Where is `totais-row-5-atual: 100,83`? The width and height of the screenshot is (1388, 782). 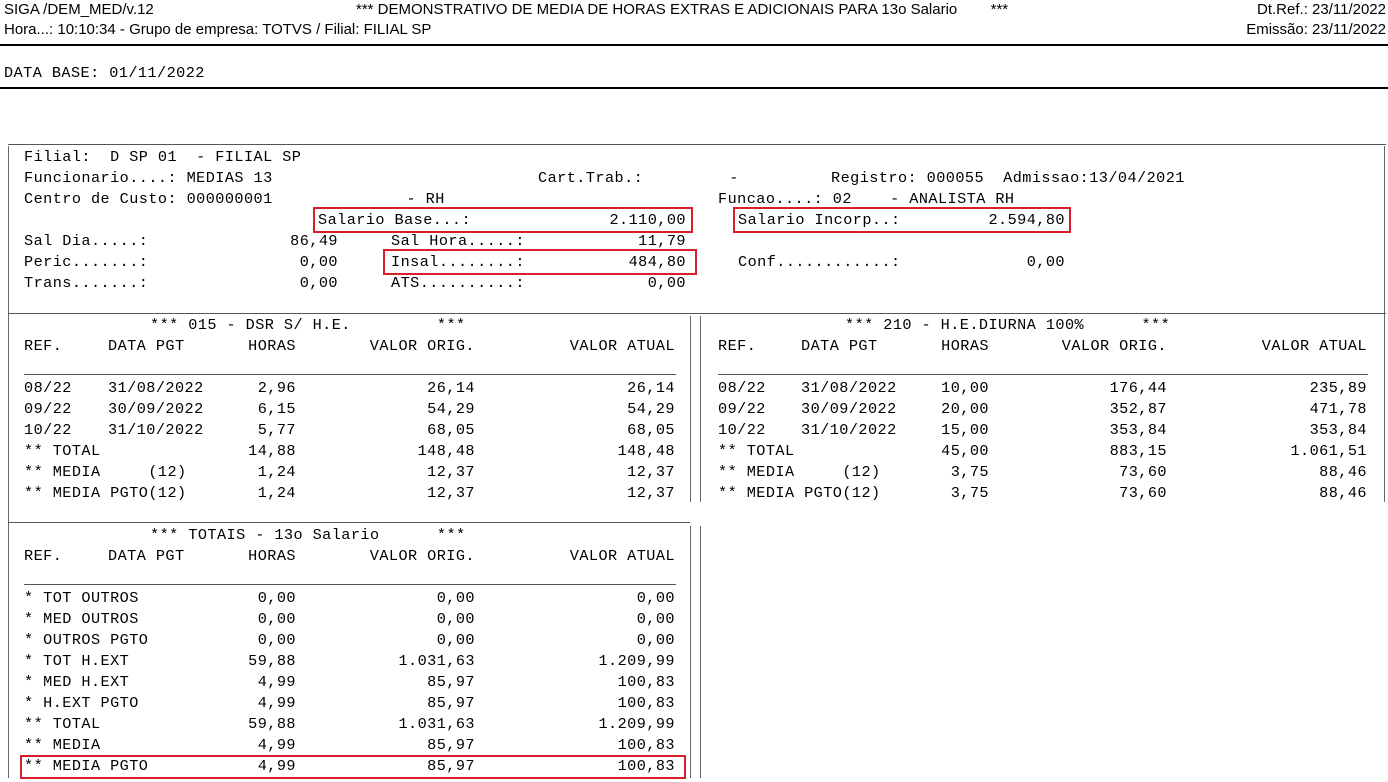
totais-row-5-atual: 100,83 is located at coordinates (646, 703).